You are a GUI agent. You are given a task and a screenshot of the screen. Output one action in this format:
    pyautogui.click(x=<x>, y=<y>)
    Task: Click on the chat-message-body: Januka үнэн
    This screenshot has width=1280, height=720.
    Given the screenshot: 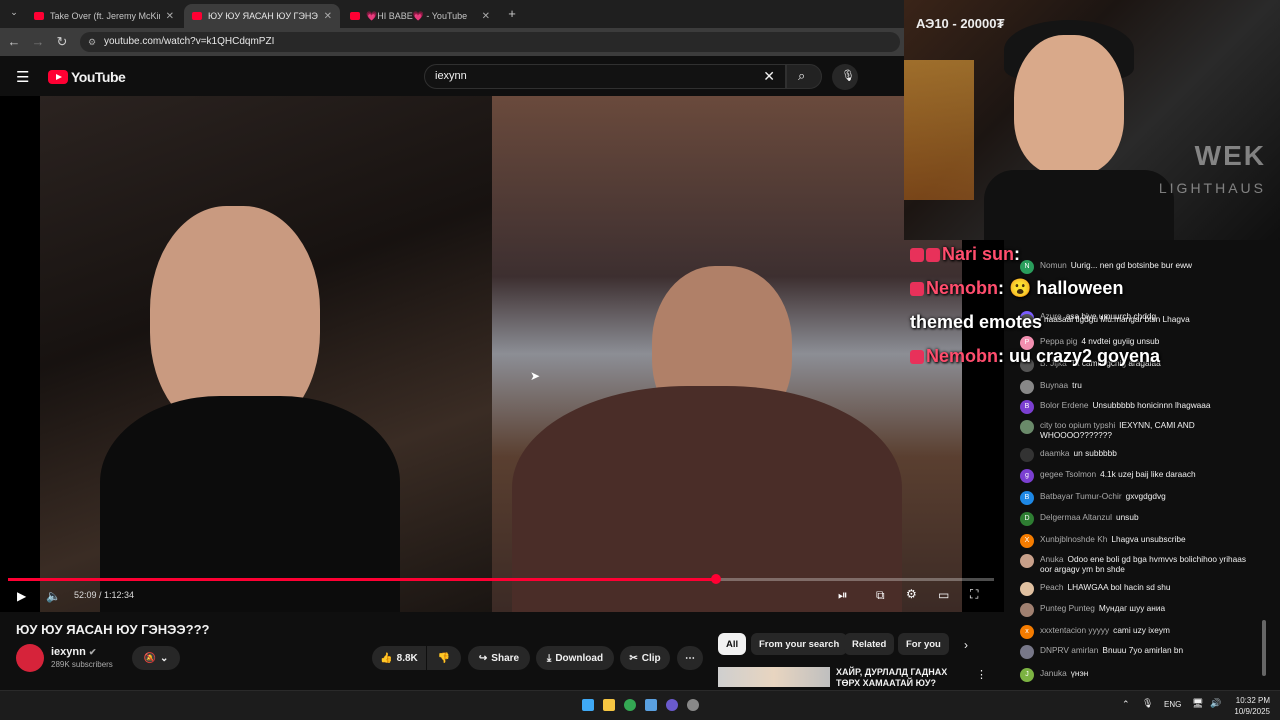 What is the action you would take?
    pyautogui.click(x=1064, y=675)
    